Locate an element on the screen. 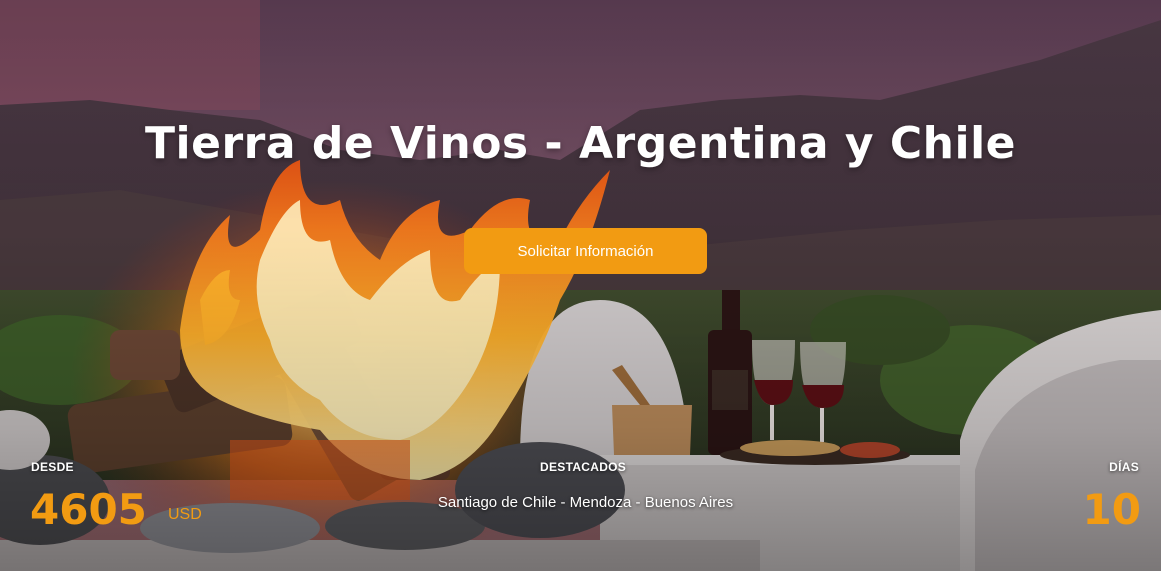 The width and height of the screenshot is (1161, 571). highlights-label: DESTACADOS is located at coordinates (583, 467).